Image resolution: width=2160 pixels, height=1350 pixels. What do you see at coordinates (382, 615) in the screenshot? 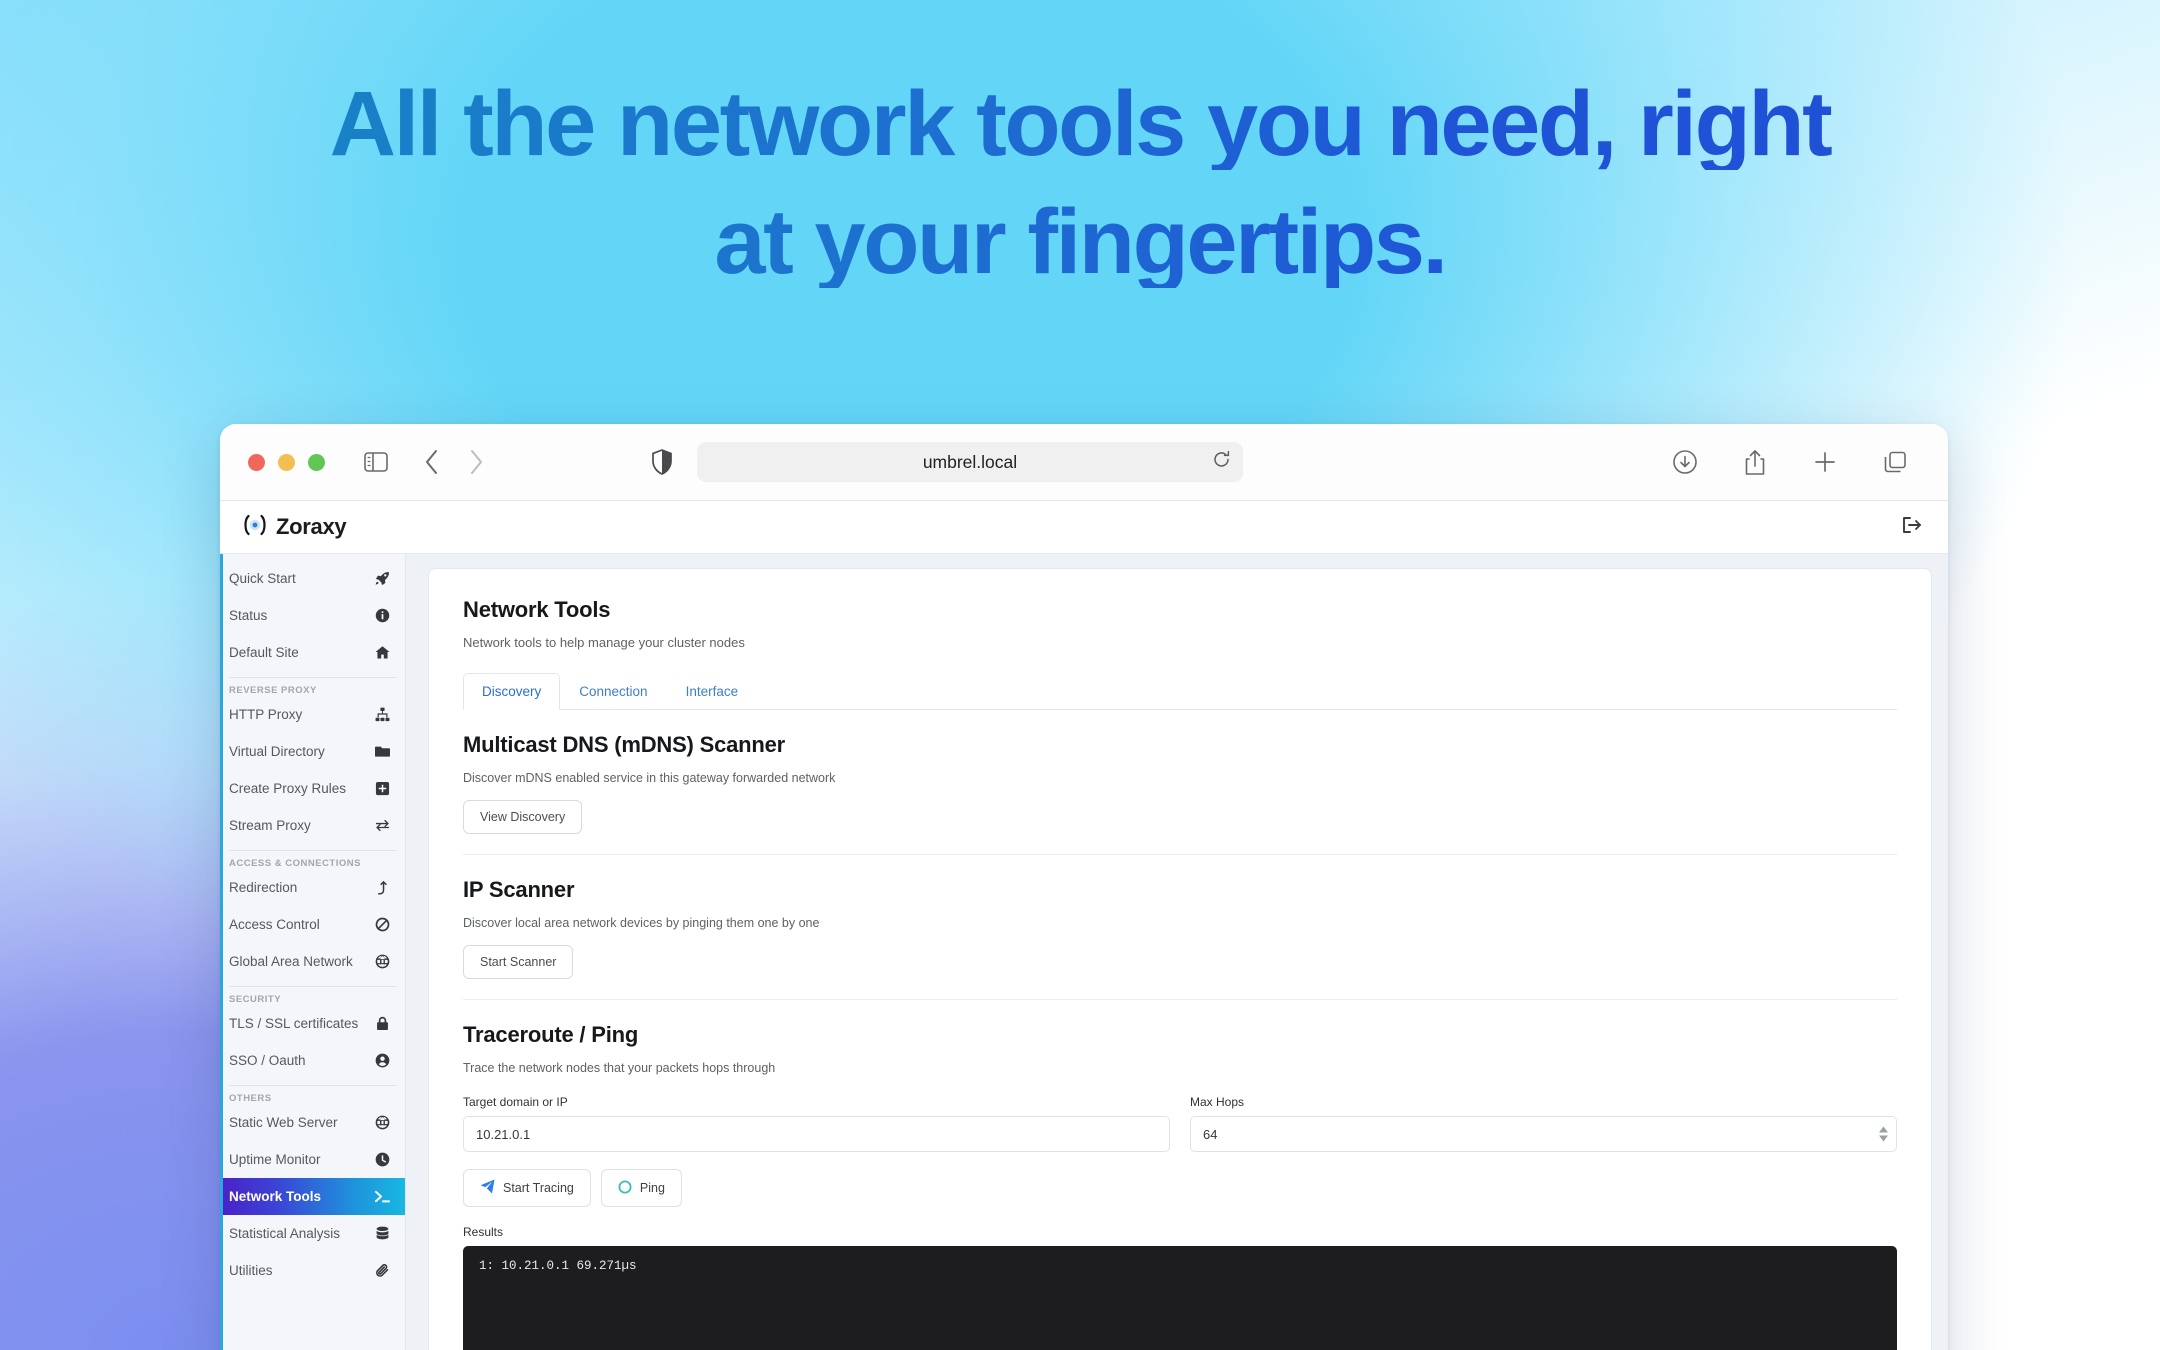
I see `info-icon` at bounding box center [382, 615].